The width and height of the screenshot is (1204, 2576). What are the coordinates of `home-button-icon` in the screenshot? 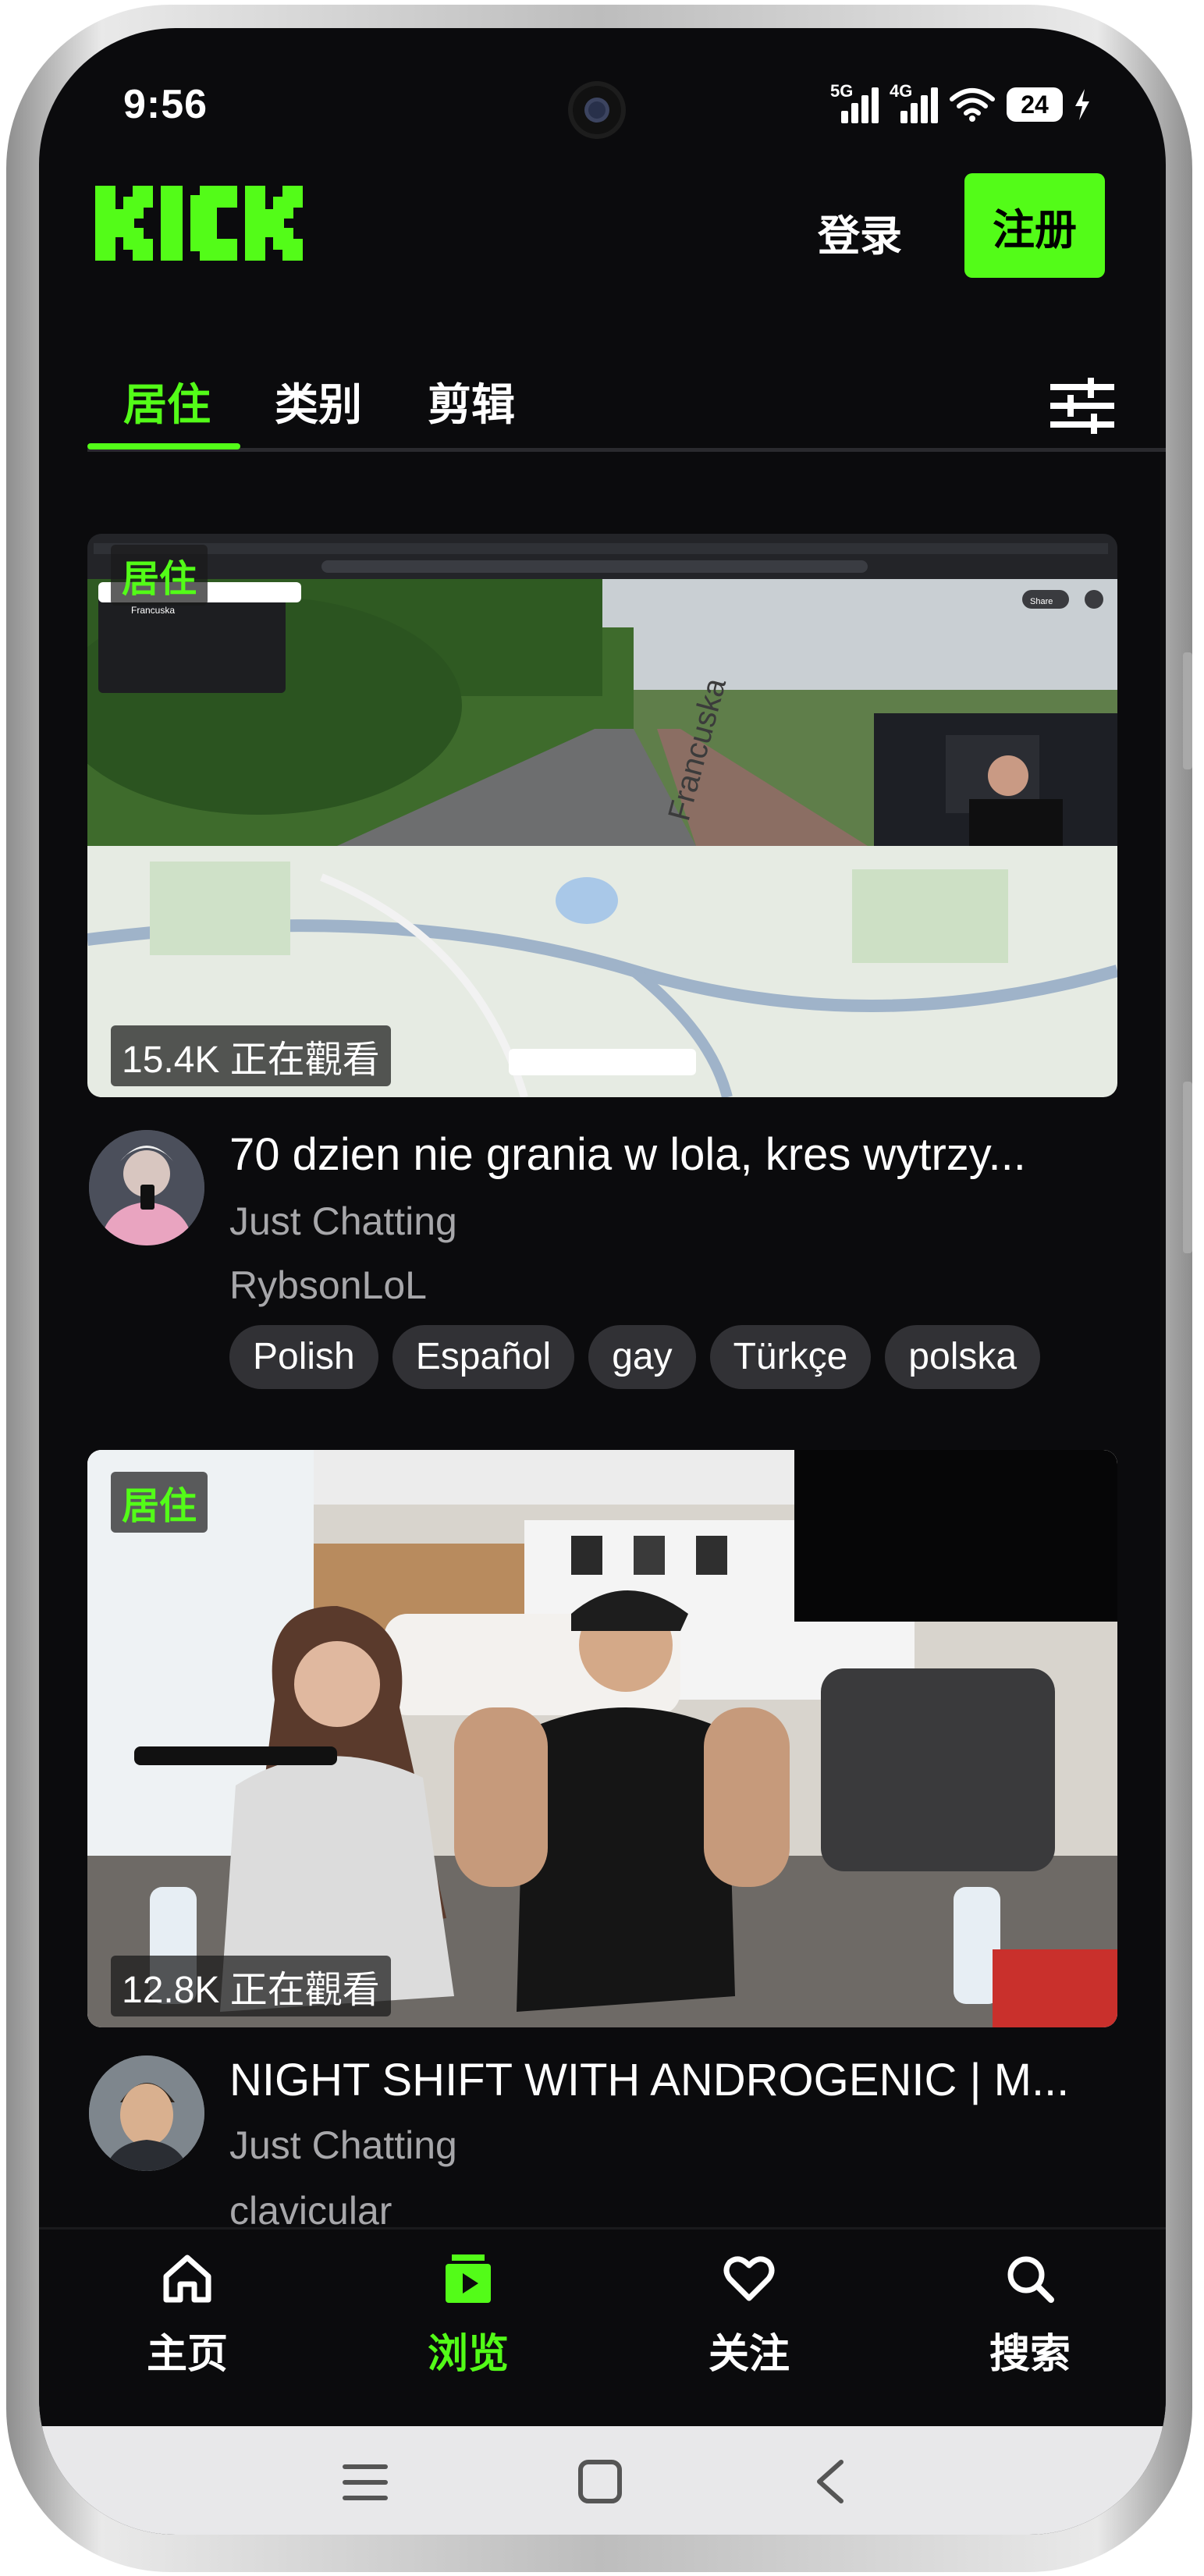 It's located at (600, 2482).